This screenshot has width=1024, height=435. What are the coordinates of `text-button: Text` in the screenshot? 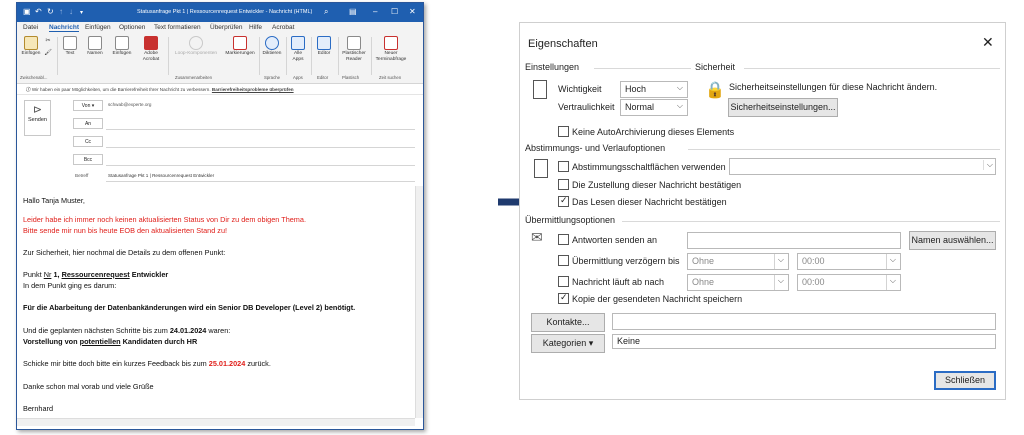 It's located at (70, 46).